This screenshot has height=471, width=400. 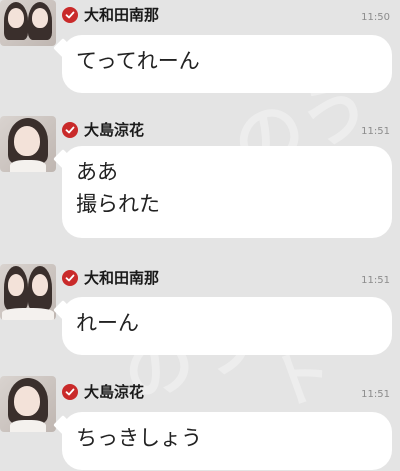 What do you see at coordinates (375, 17) in the screenshot?
I see `message-time: 11:50` at bounding box center [375, 17].